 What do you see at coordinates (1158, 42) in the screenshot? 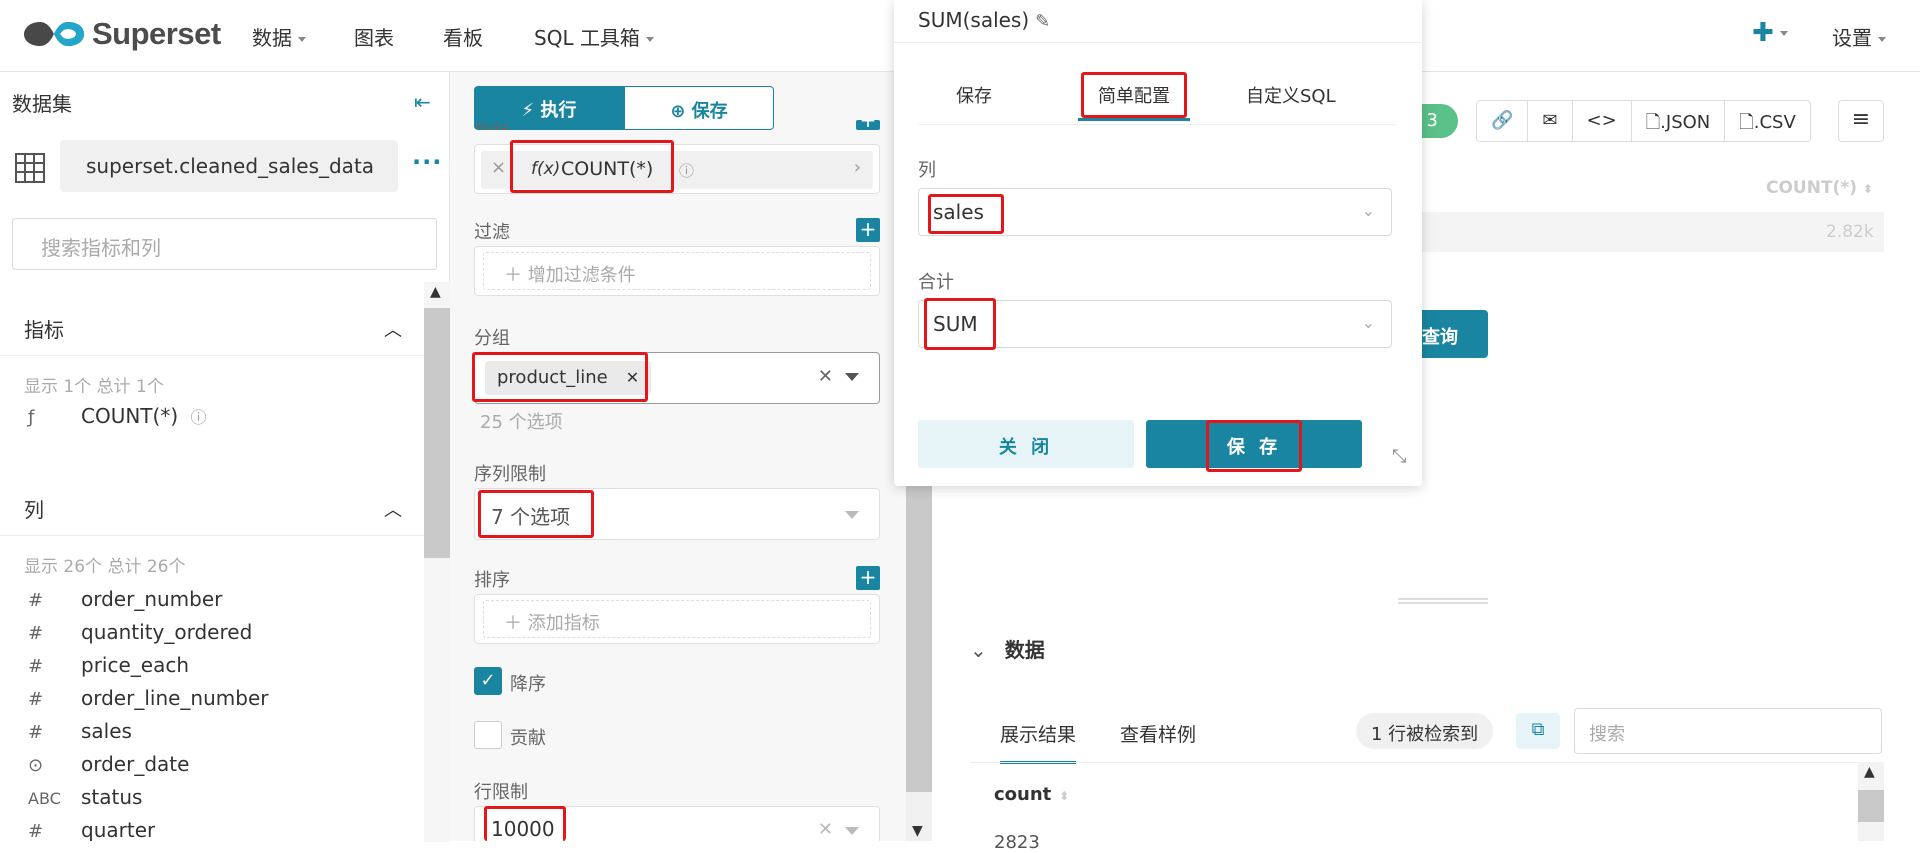
I see `divider` at bounding box center [1158, 42].